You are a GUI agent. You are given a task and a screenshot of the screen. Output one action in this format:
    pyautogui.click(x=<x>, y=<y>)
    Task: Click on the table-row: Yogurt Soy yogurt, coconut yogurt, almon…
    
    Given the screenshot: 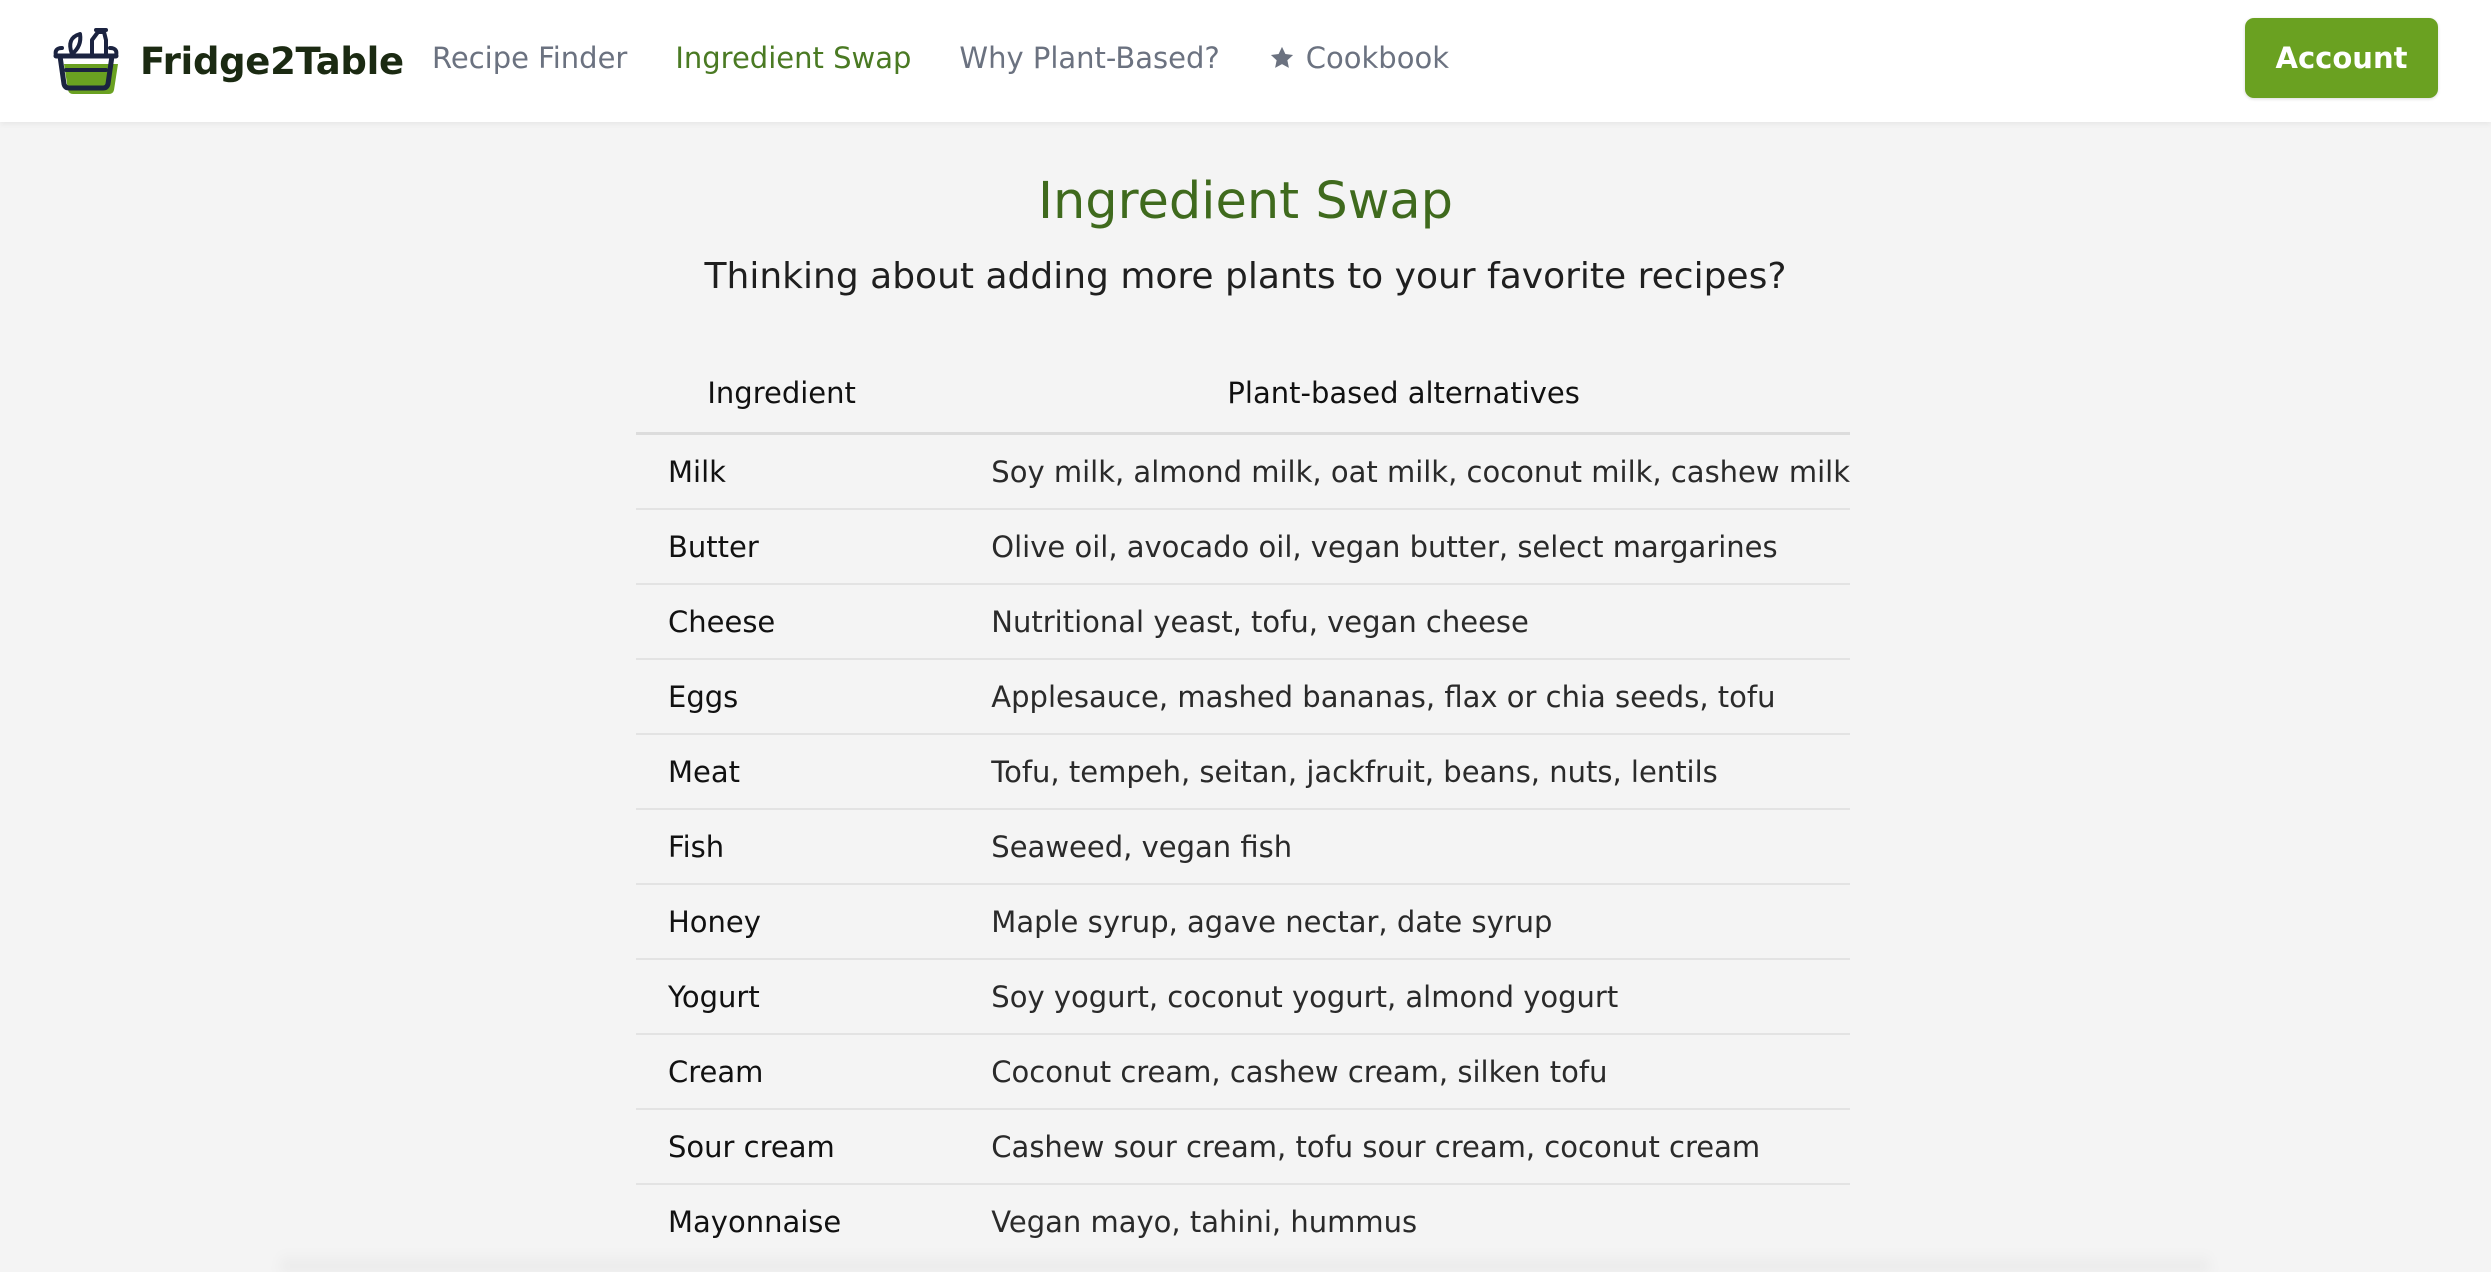 What is the action you would take?
    pyautogui.click(x=1243, y=997)
    